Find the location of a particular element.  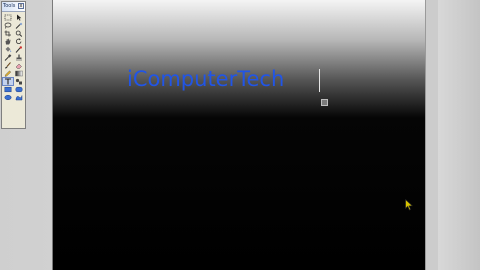

recolor-icon is located at coordinates (19, 49).